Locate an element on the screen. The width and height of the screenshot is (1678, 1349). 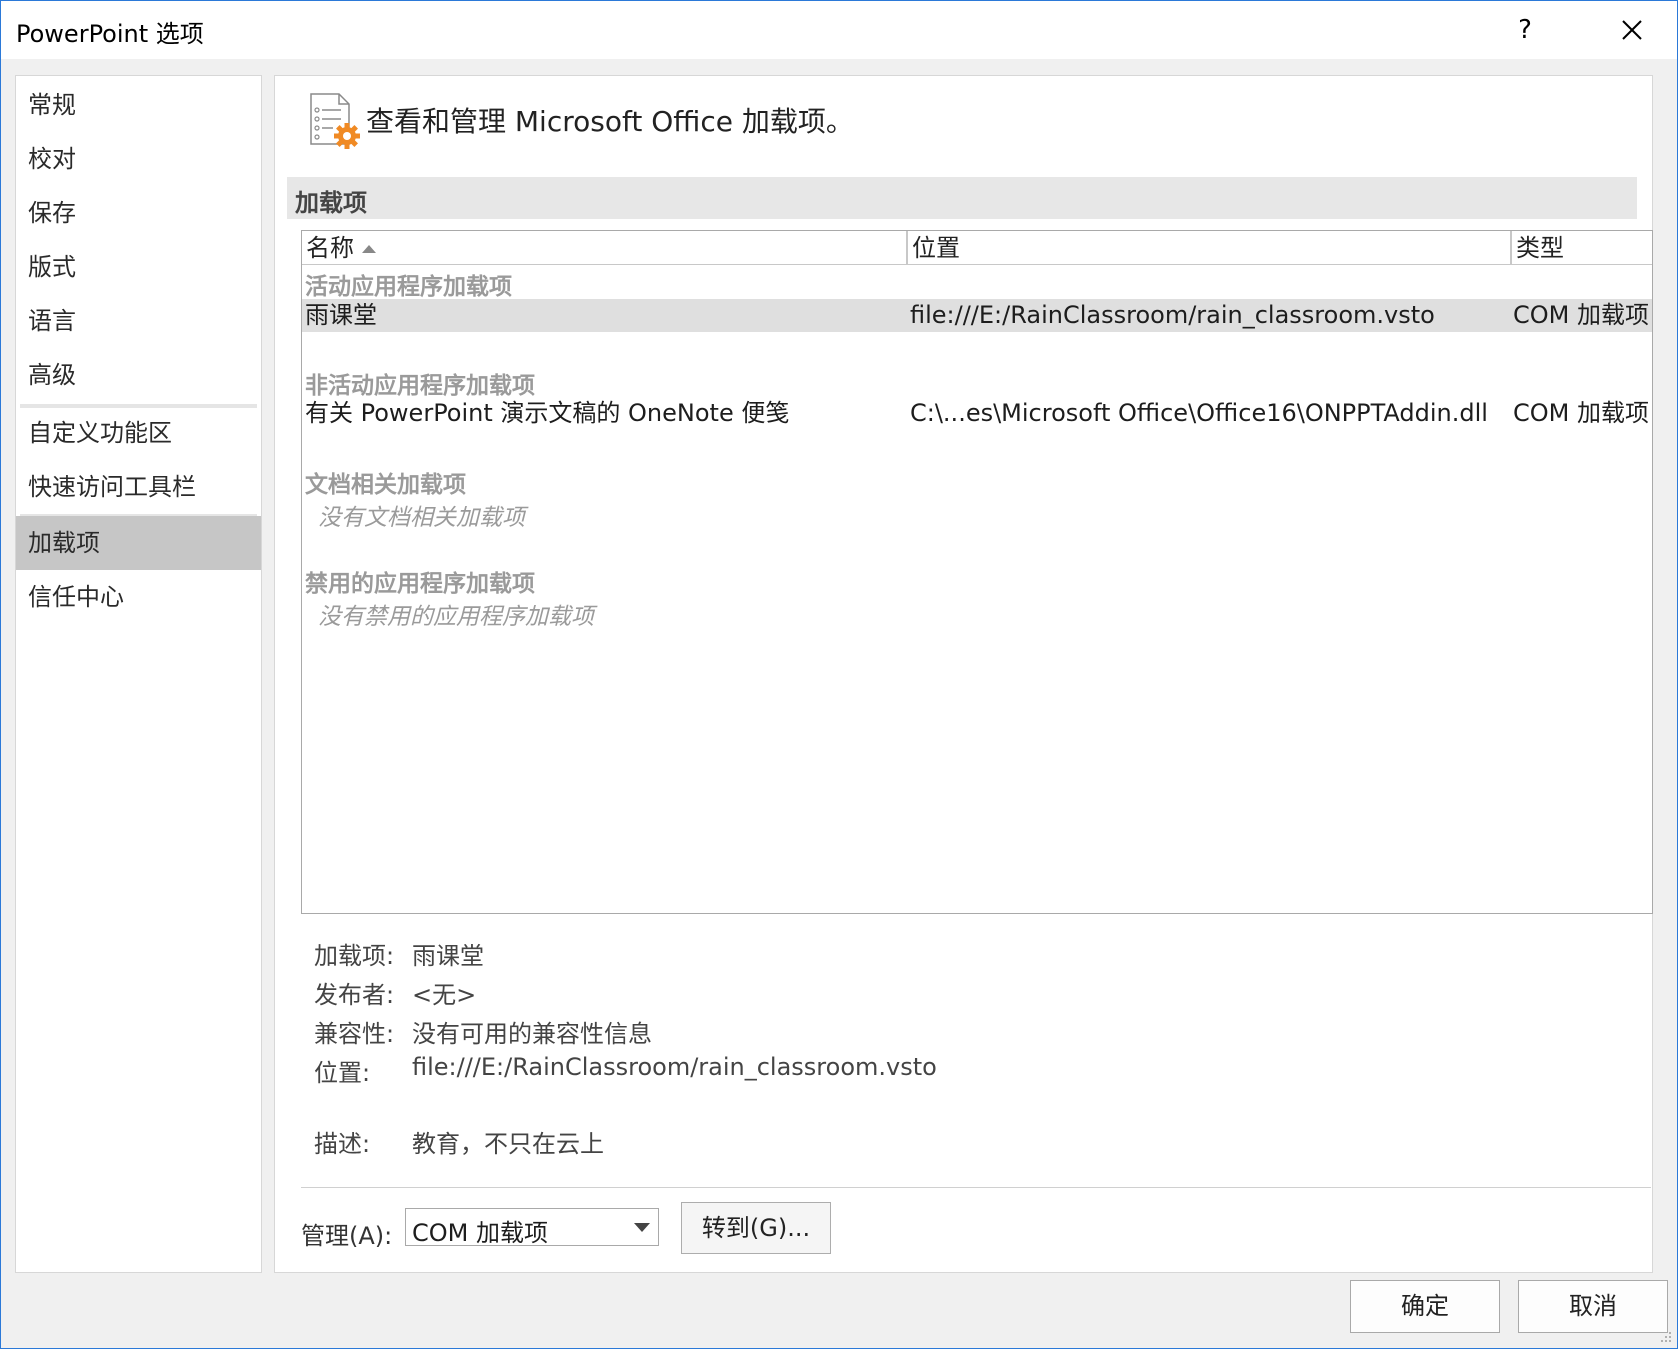
addin-gear-icon is located at coordinates (335, 121).